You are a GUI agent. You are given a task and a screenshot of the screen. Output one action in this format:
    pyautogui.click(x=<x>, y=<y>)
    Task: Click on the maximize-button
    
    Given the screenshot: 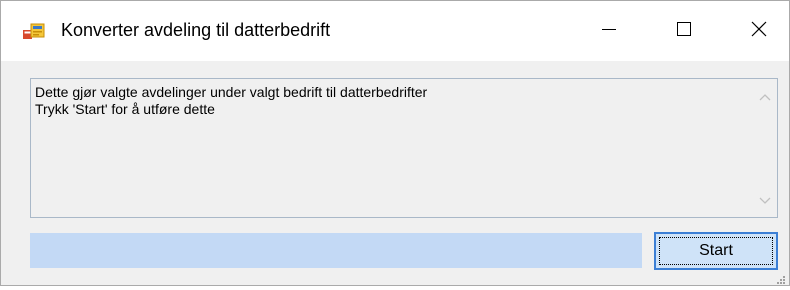 What is the action you would take?
    pyautogui.click(x=684, y=31)
    